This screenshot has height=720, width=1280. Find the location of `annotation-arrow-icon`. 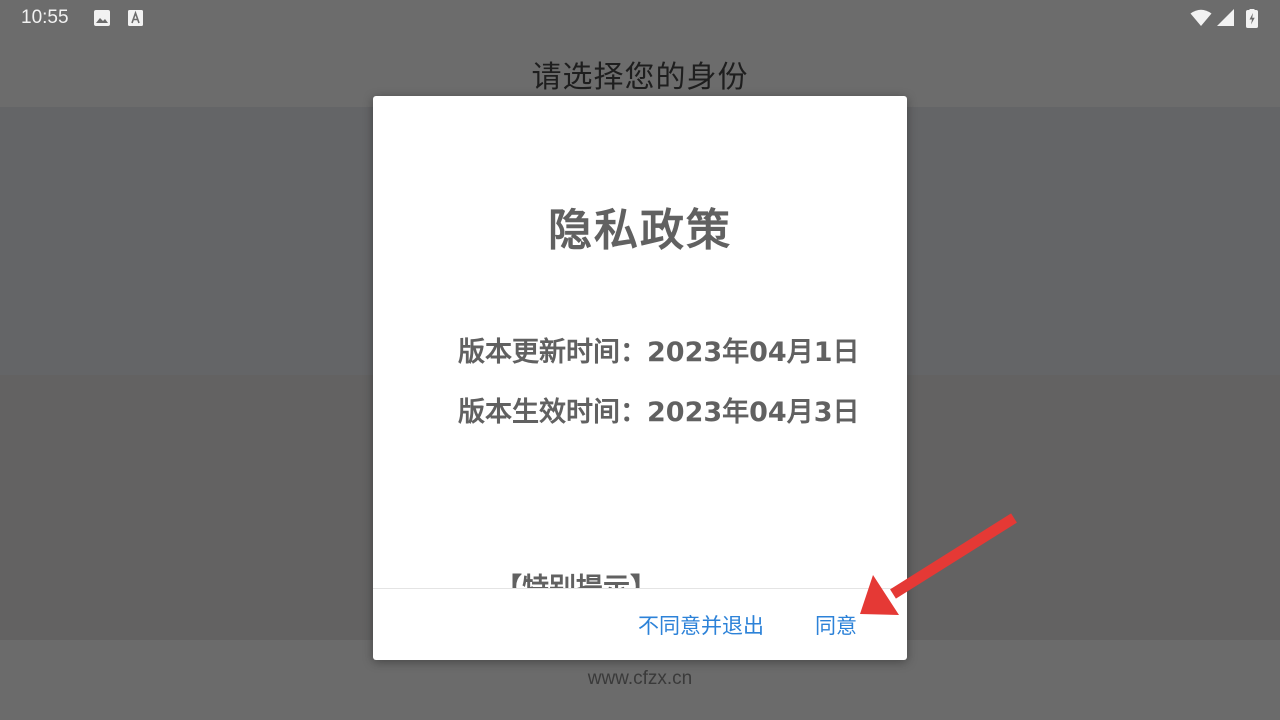

annotation-arrow-icon is located at coordinates (938, 564).